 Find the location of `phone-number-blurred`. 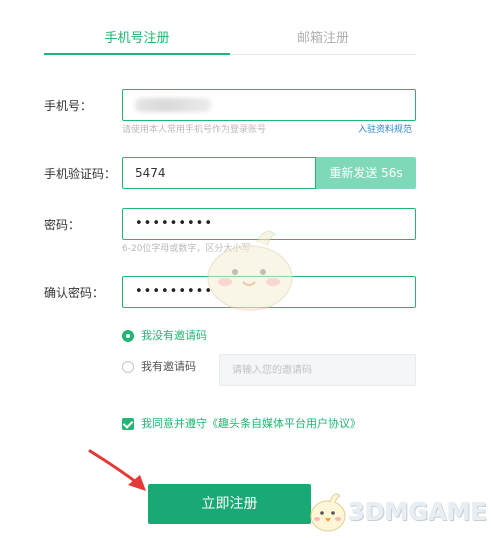

phone-number-blurred is located at coordinates (173, 105).